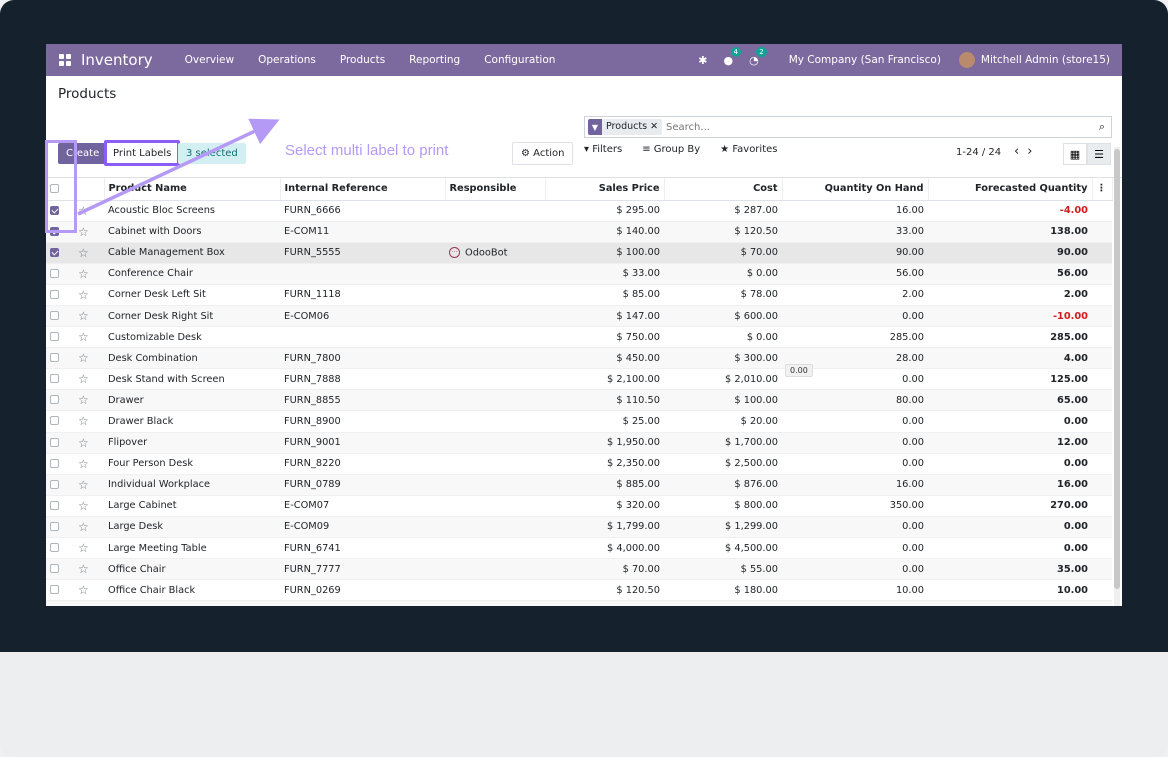  I want to click on user-menu: Mitchell Admin (store15), so click(1045, 60).